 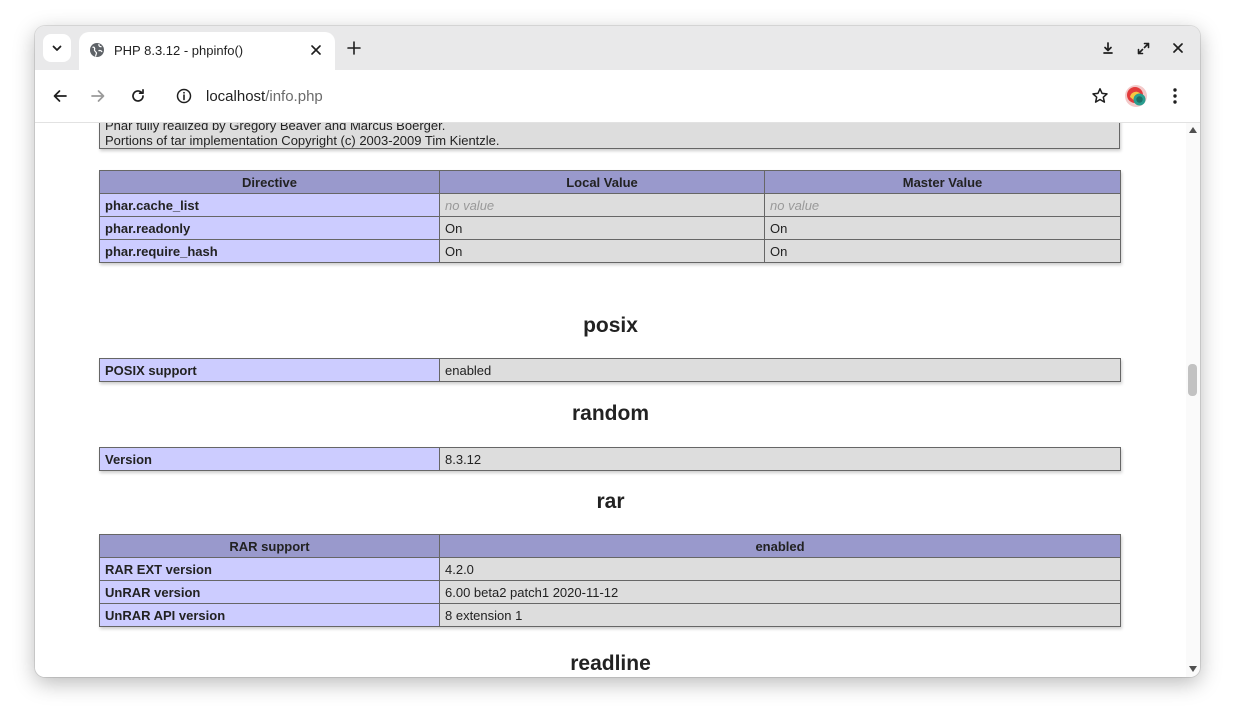 What do you see at coordinates (637, 96) in the screenshot?
I see `address-bar: localhost/info.php` at bounding box center [637, 96].